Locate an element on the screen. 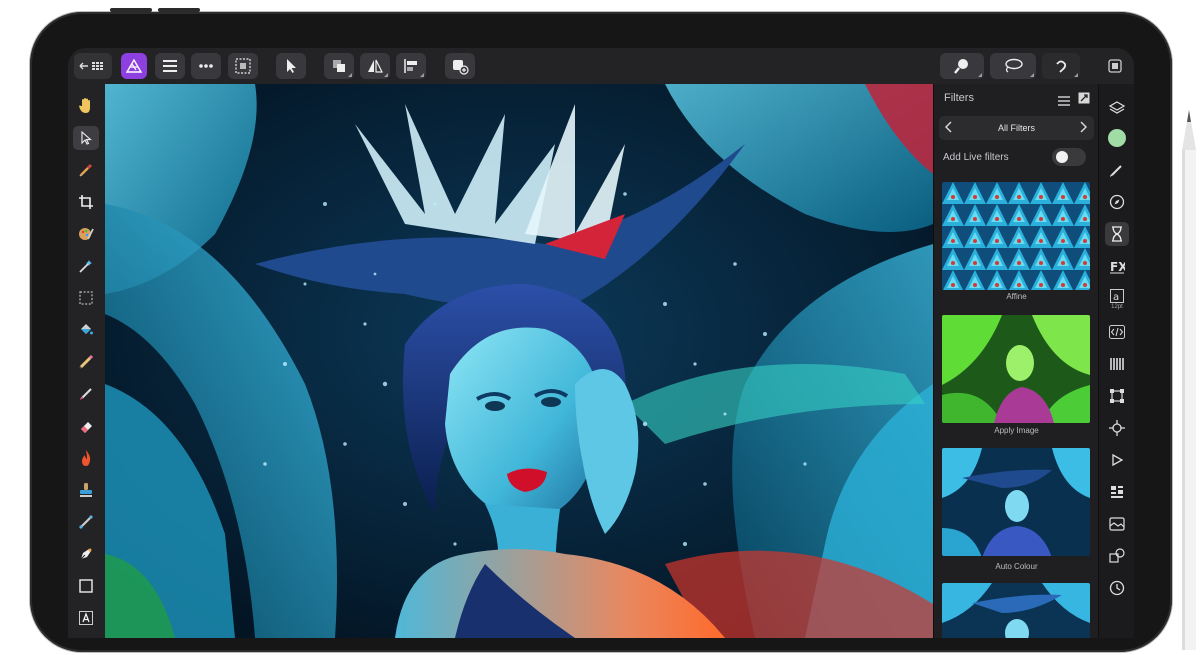 Image resolution: width=1200 pixels, height=655 pixels. library-icon is located at coordinates (1117, 492).